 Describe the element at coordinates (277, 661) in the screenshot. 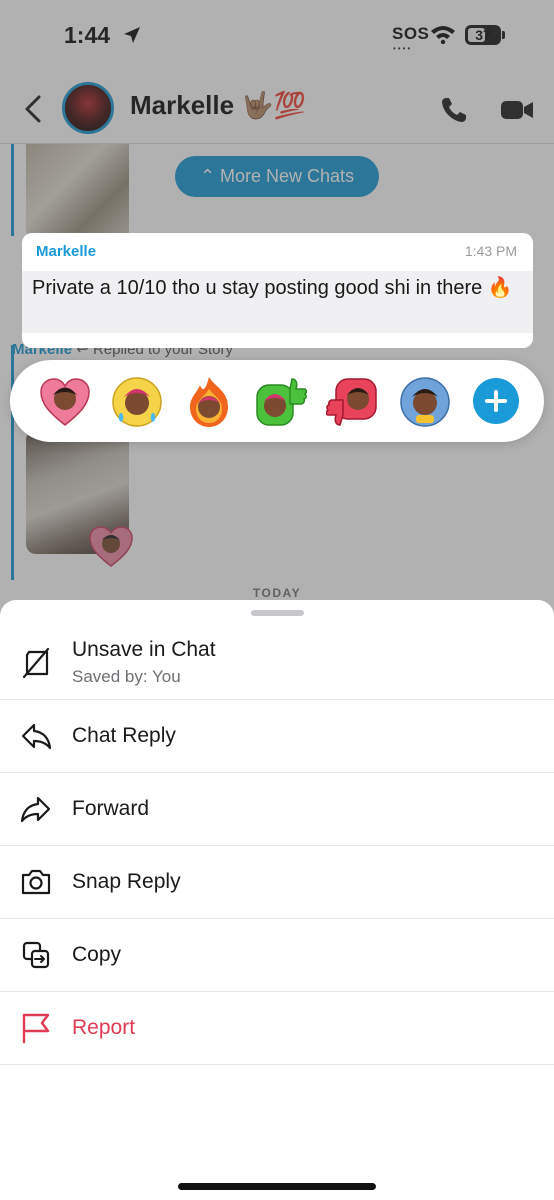

I see `unsave-in-chat-action: Unsave in Chat Saved by: You` at that location.